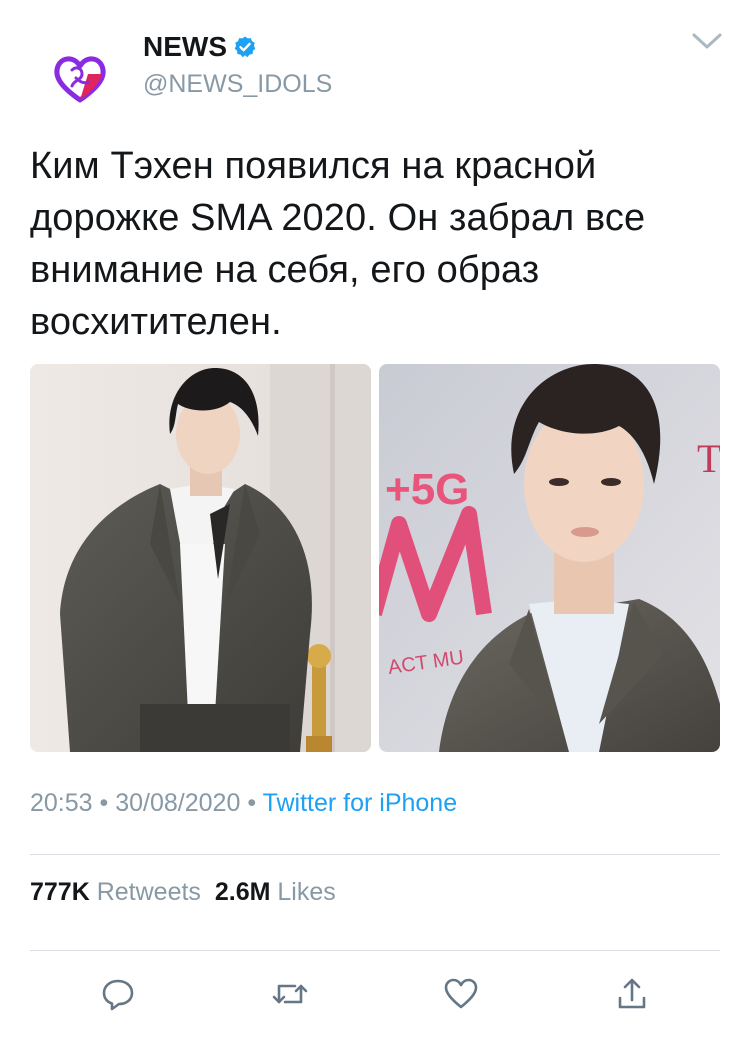 The width and height of the screenshot is (750, 1042). I want to click on author-display-name: NEWS, so click(185, 47).